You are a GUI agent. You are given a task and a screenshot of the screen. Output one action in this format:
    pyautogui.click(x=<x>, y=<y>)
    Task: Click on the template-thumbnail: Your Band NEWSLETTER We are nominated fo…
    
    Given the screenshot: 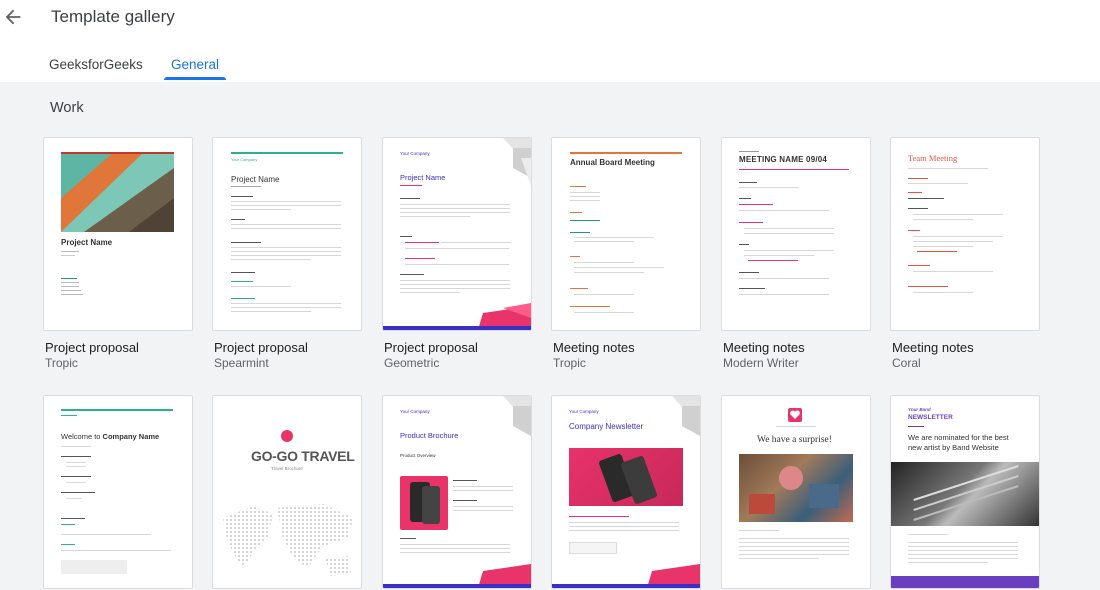 What is the action you would take?
    pyautogui.click(x=965, y=492)
    